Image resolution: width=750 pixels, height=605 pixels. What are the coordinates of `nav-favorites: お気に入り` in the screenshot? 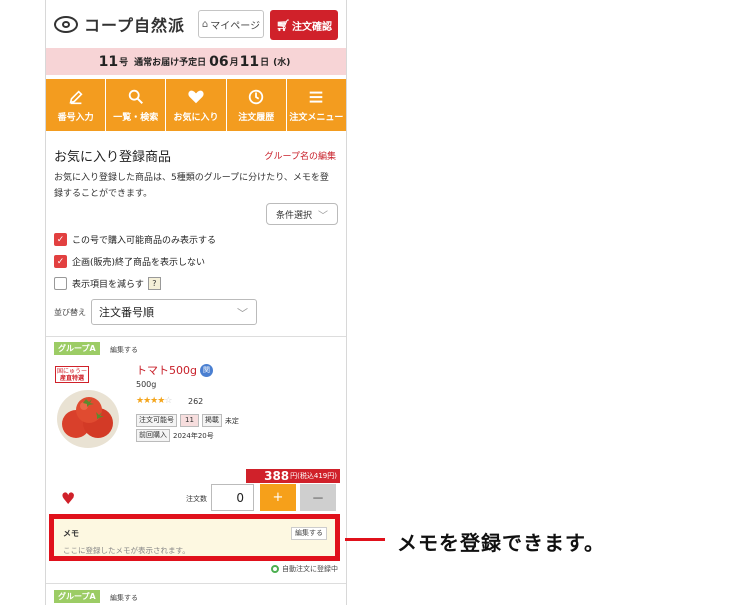 It's located at (196, 105).